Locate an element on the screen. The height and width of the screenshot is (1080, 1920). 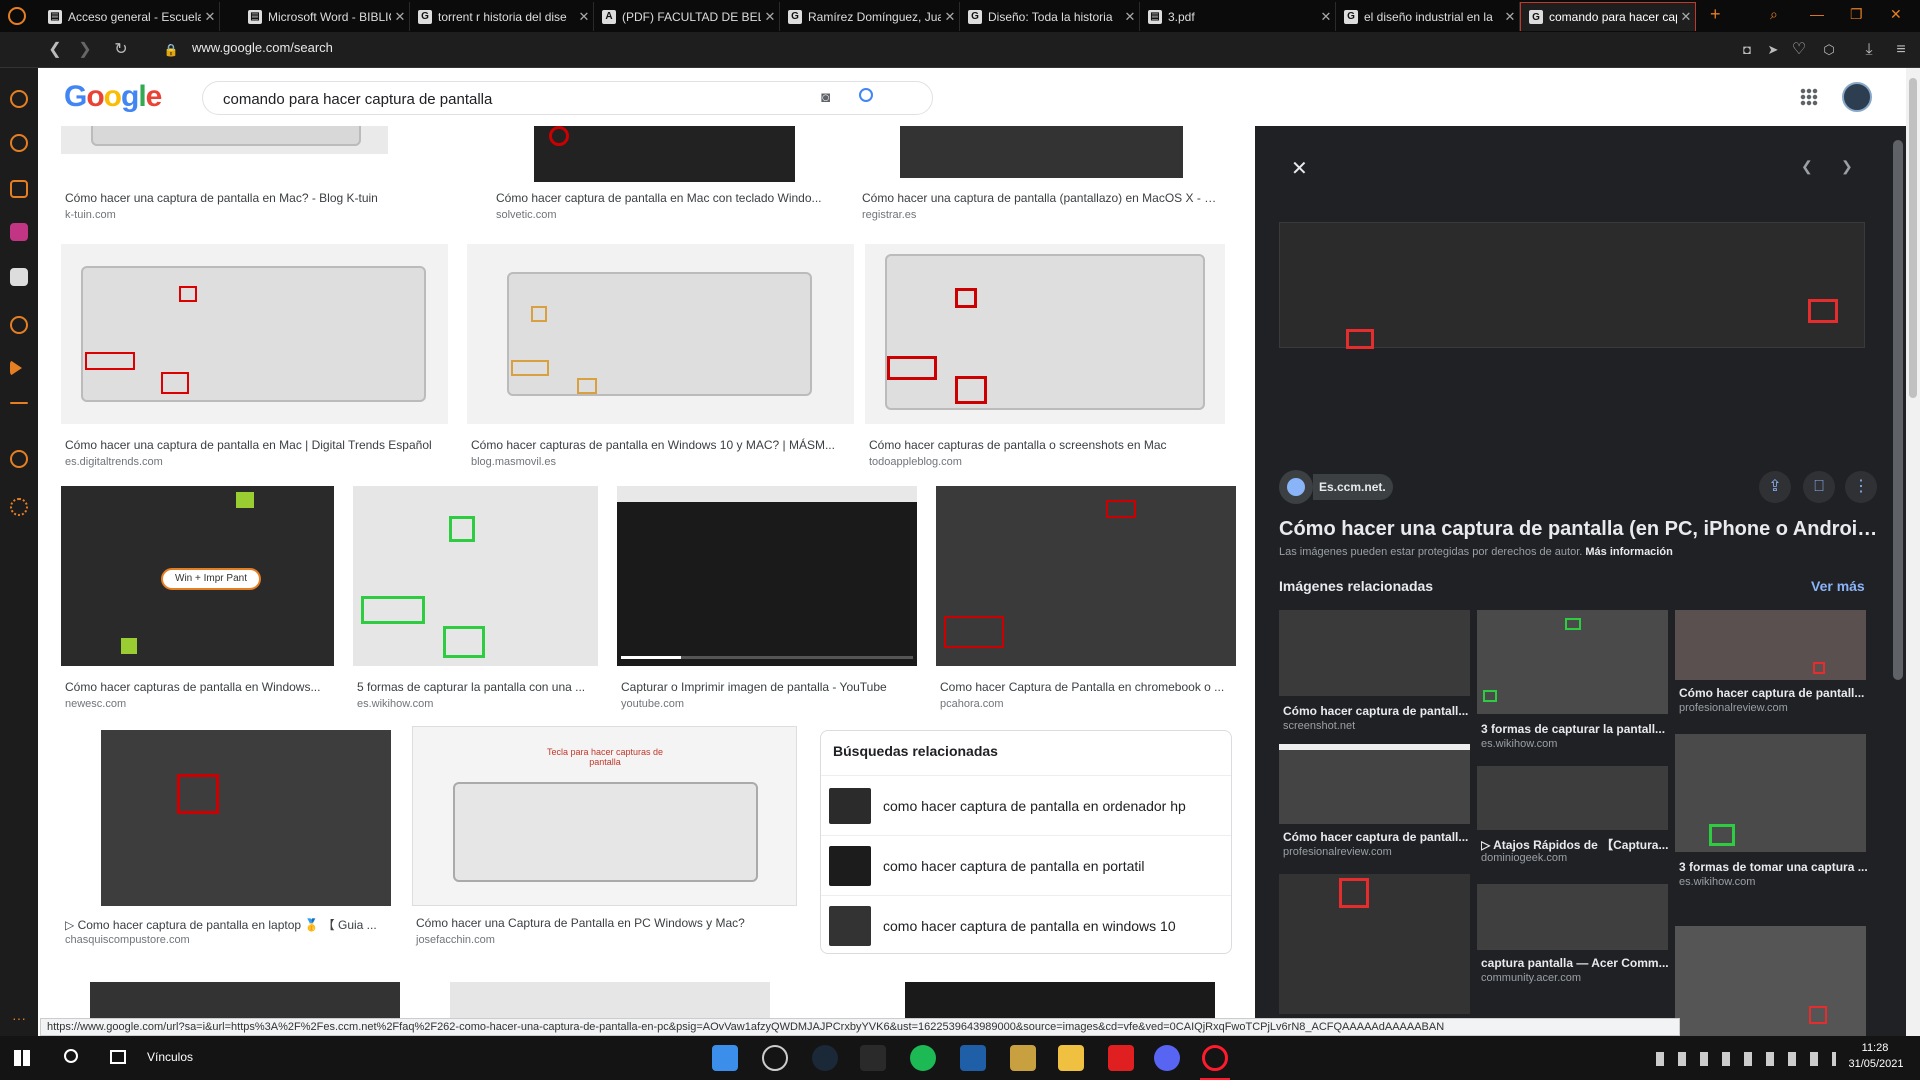
flash-app-icon is located at coordinates (1121, 1058).